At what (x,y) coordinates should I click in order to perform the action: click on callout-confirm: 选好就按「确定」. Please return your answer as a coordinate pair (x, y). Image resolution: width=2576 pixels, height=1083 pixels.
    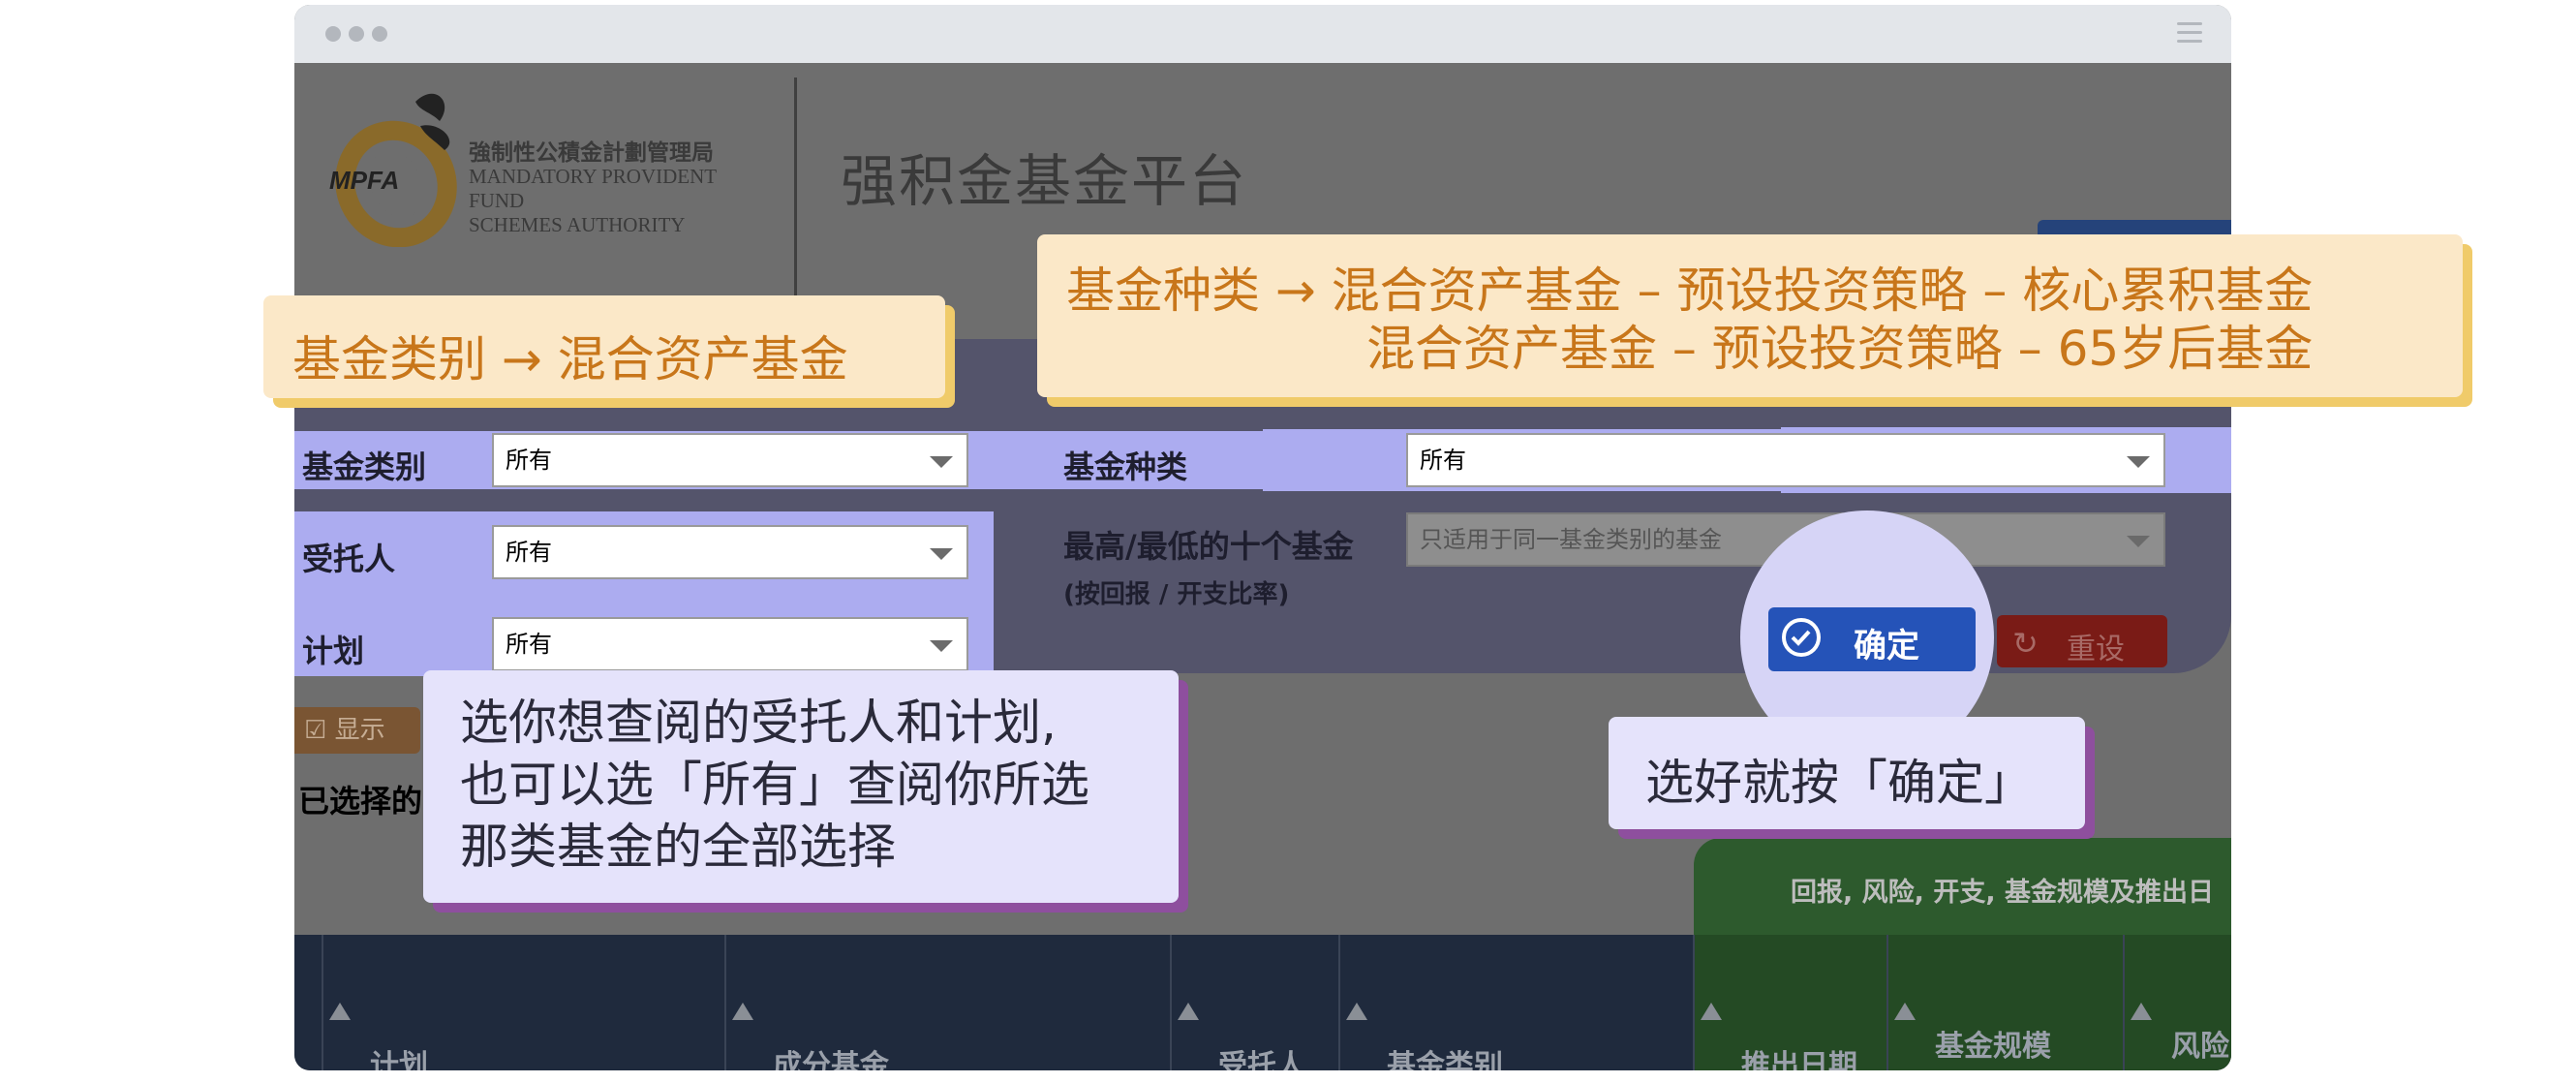
    Looking at the image, I should click on (1847, 773).